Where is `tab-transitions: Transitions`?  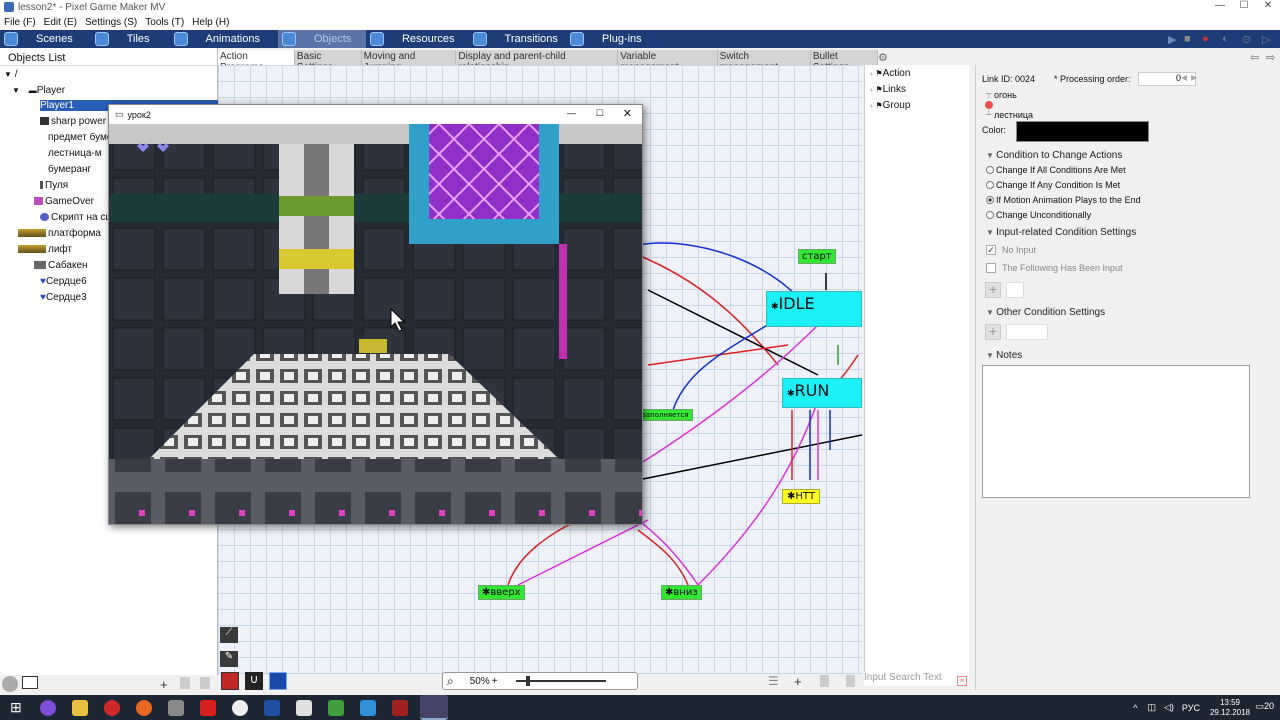 tab-transitions: Transitions is located at coordinates (517, 39).